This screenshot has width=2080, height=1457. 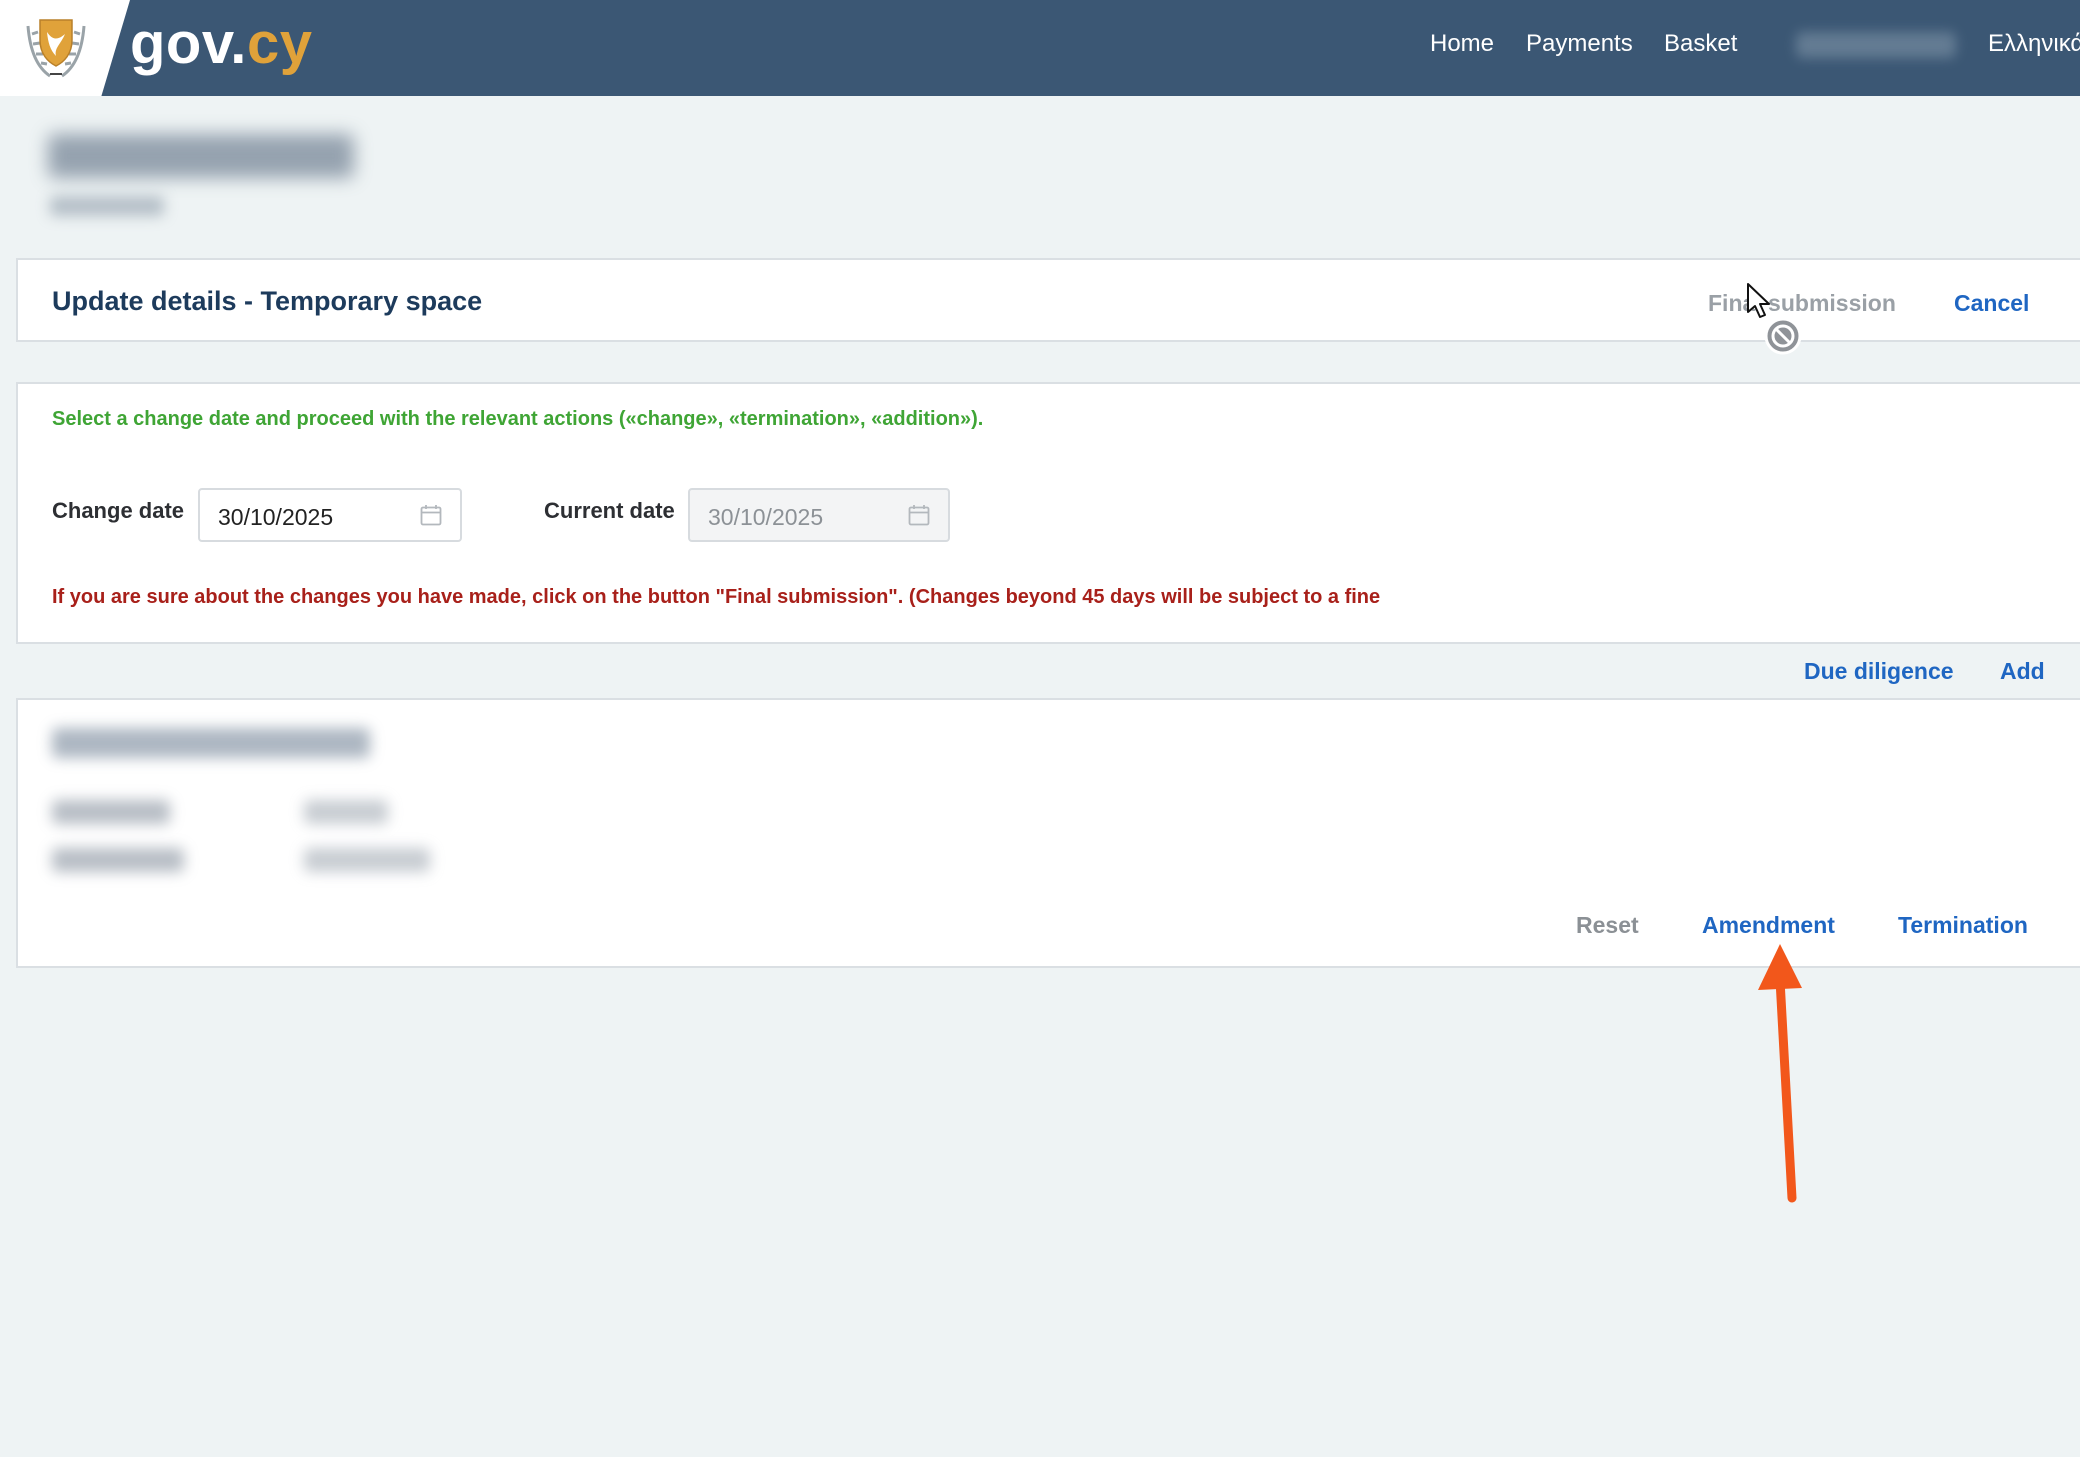 I want to click on gov-cy-brand: gov.cy, so click(x=221, y=43).